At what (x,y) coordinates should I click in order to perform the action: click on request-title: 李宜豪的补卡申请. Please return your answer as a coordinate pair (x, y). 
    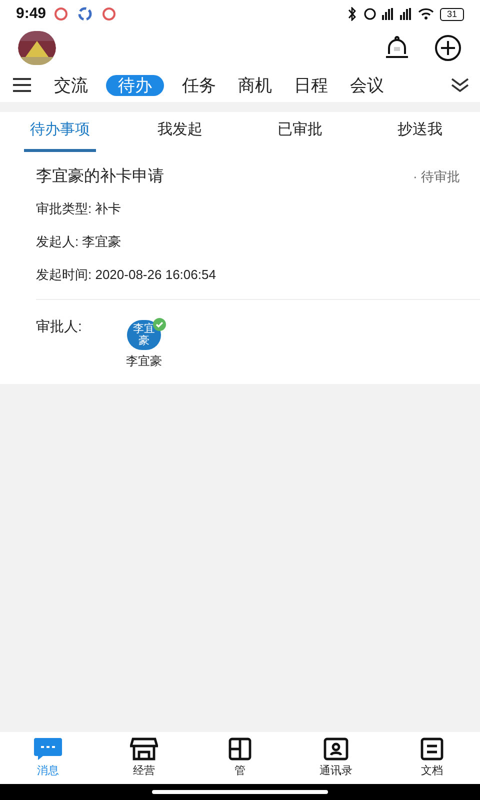
    Looking at the image, I should click on (100, 176).